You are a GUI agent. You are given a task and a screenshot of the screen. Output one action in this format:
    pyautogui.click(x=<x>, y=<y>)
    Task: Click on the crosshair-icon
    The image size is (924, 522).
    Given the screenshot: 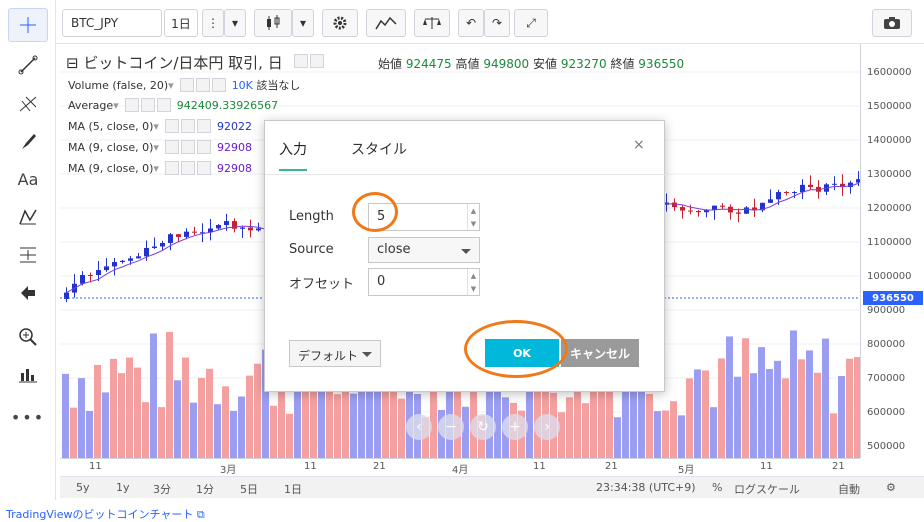 What is the action you would take?
    pyautogui.click(x=28, y=25)
    